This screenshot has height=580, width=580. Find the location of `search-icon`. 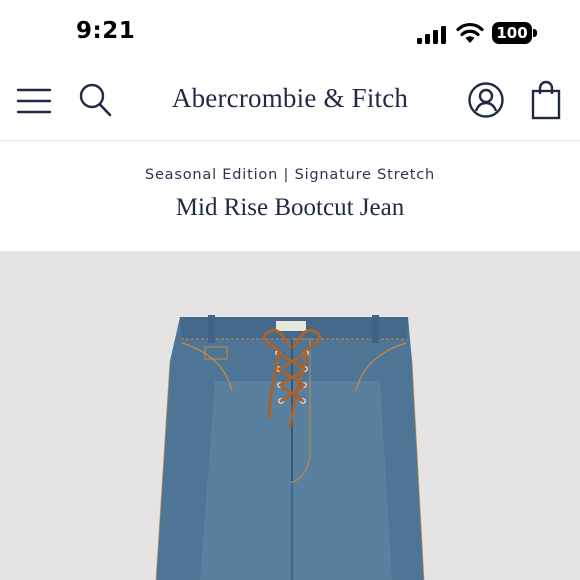

search-icon is located at coordinates (95, 100).